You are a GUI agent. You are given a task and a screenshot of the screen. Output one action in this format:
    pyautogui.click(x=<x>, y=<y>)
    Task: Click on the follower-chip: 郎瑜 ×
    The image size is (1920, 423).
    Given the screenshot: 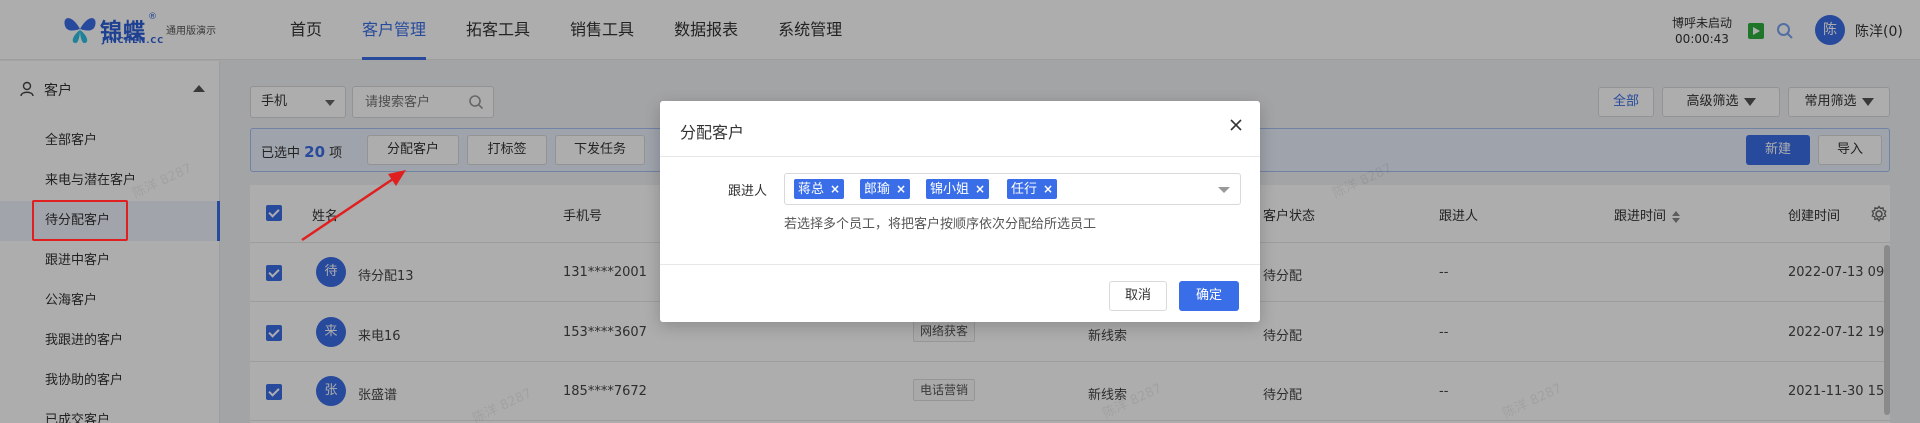 What is the action you would take?
    pyautogui.click(x=885, y=189)
    